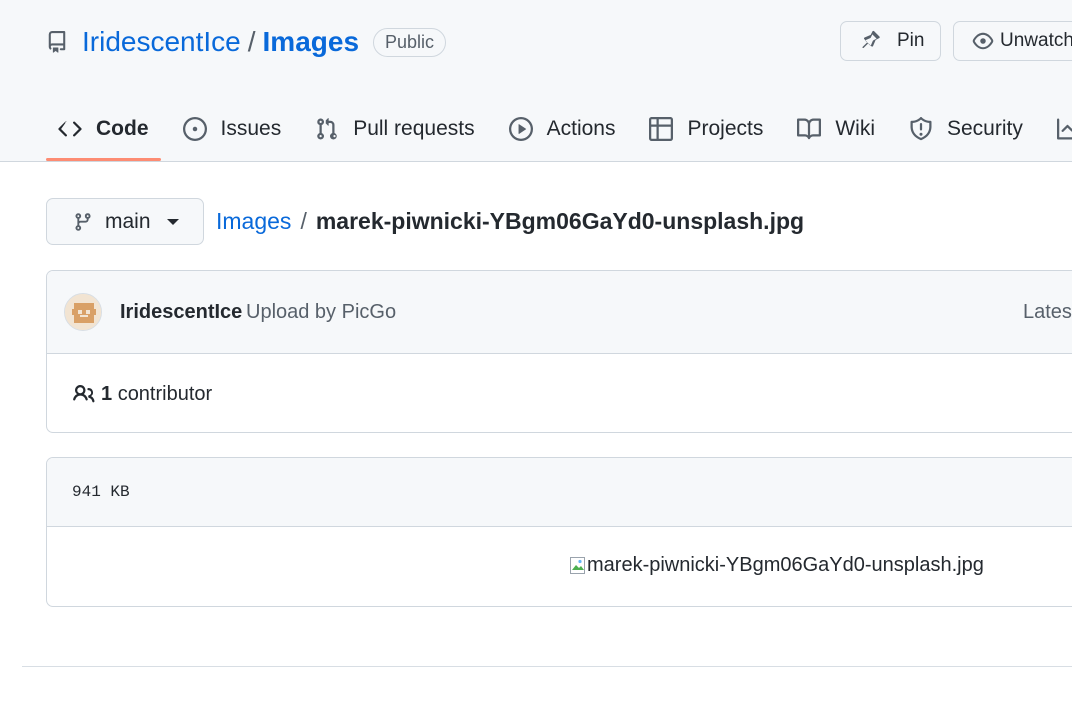  What do you see at coordinates (70, 129) in the screenshot?
I see `code-icon` at bounding box center [70, 129].